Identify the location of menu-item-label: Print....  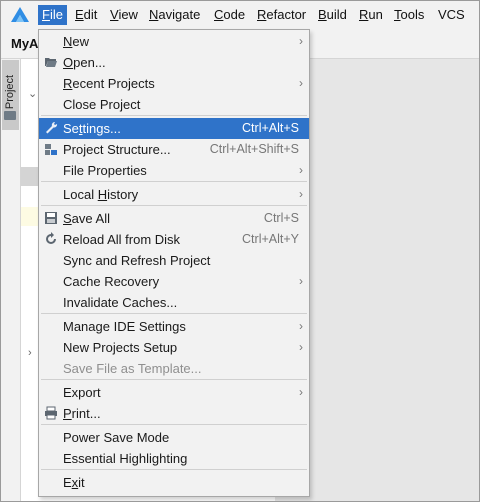
(82, 413).